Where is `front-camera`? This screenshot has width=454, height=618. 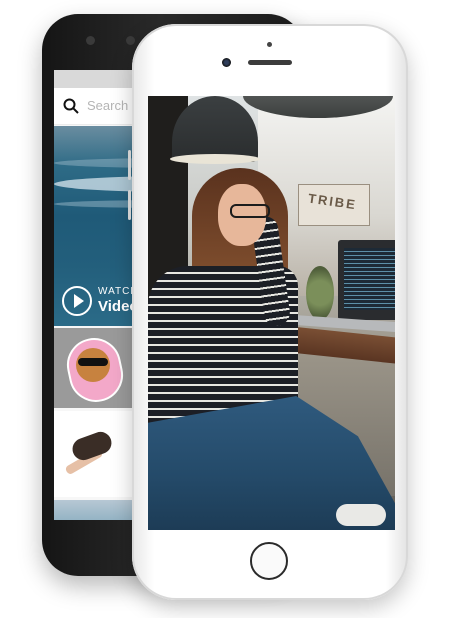 front-camera is located at coordinates (226, 62).